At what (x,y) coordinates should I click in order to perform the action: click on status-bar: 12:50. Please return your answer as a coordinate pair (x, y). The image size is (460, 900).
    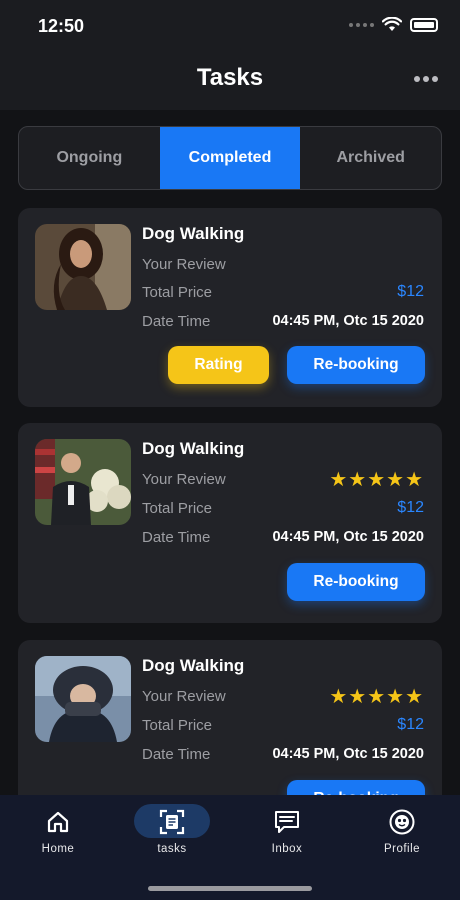
    Looking at the image, I should click on (230, 26).